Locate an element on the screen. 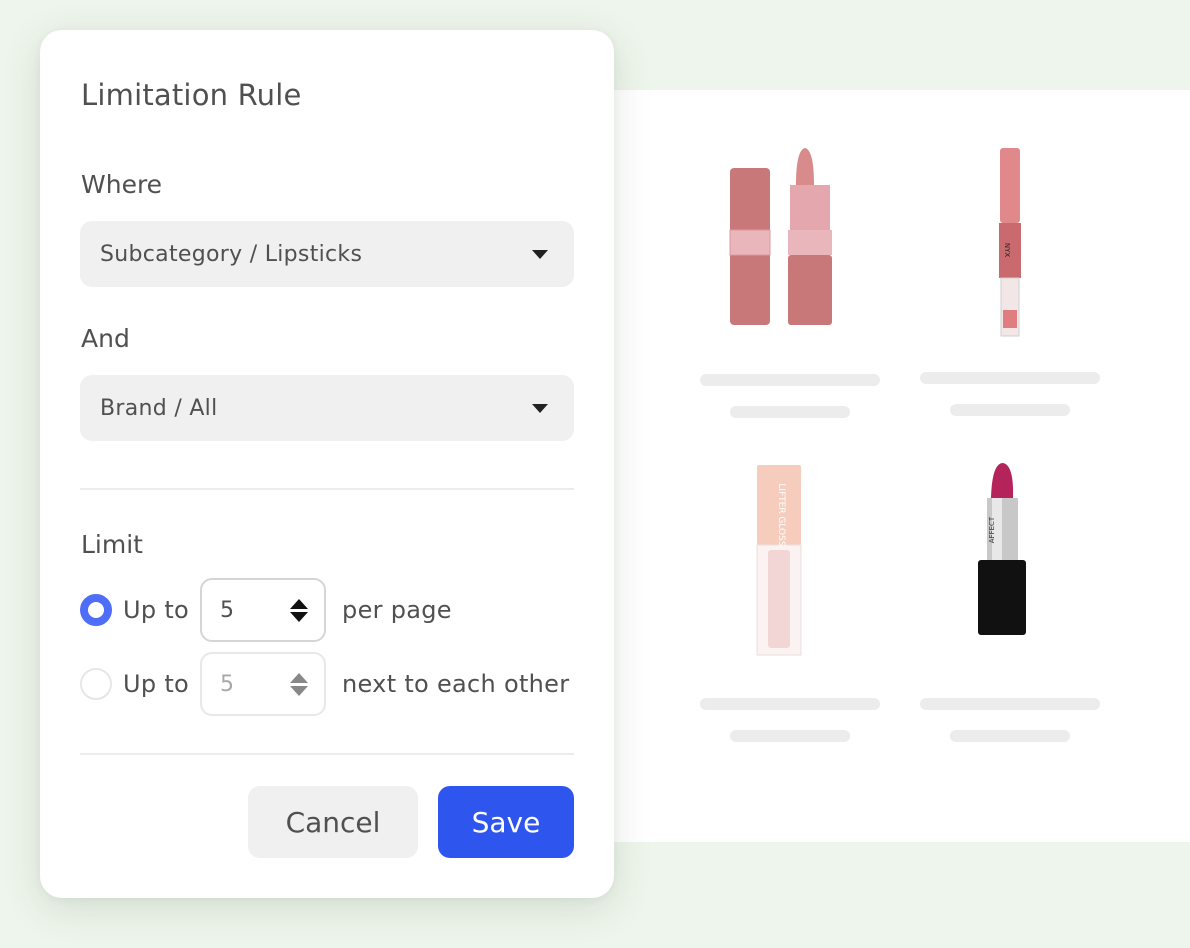  and-select-value: Brand / All is located at coordinates (159, 408).